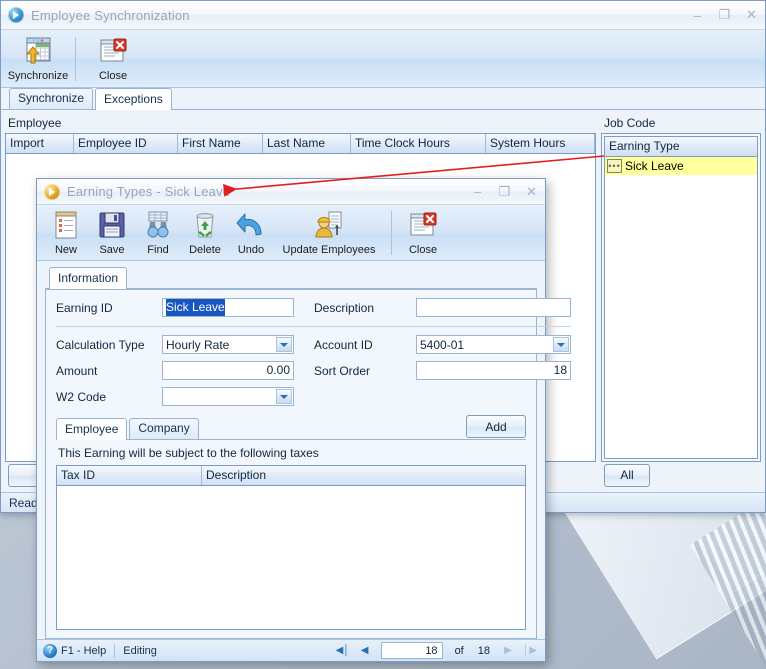 This screenshot has height=669, width=766. I want to click on new-document-icon, so click(66, 225).